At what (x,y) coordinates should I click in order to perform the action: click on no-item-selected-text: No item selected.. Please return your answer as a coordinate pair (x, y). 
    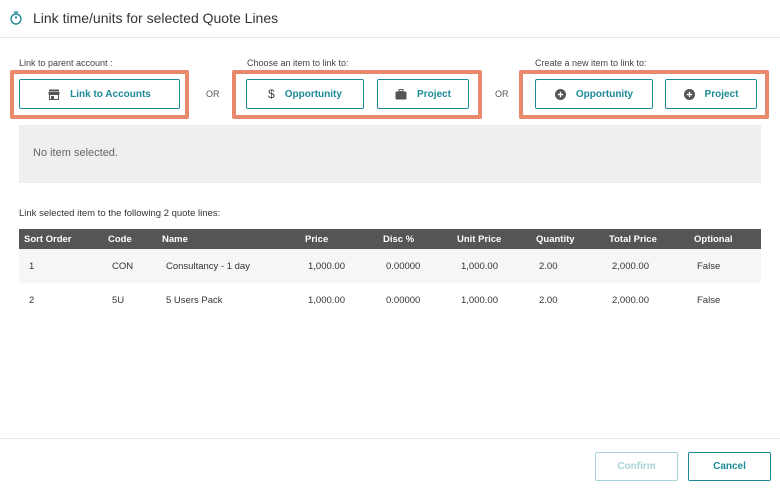
    Looking at the image, I should click on (75, 153).